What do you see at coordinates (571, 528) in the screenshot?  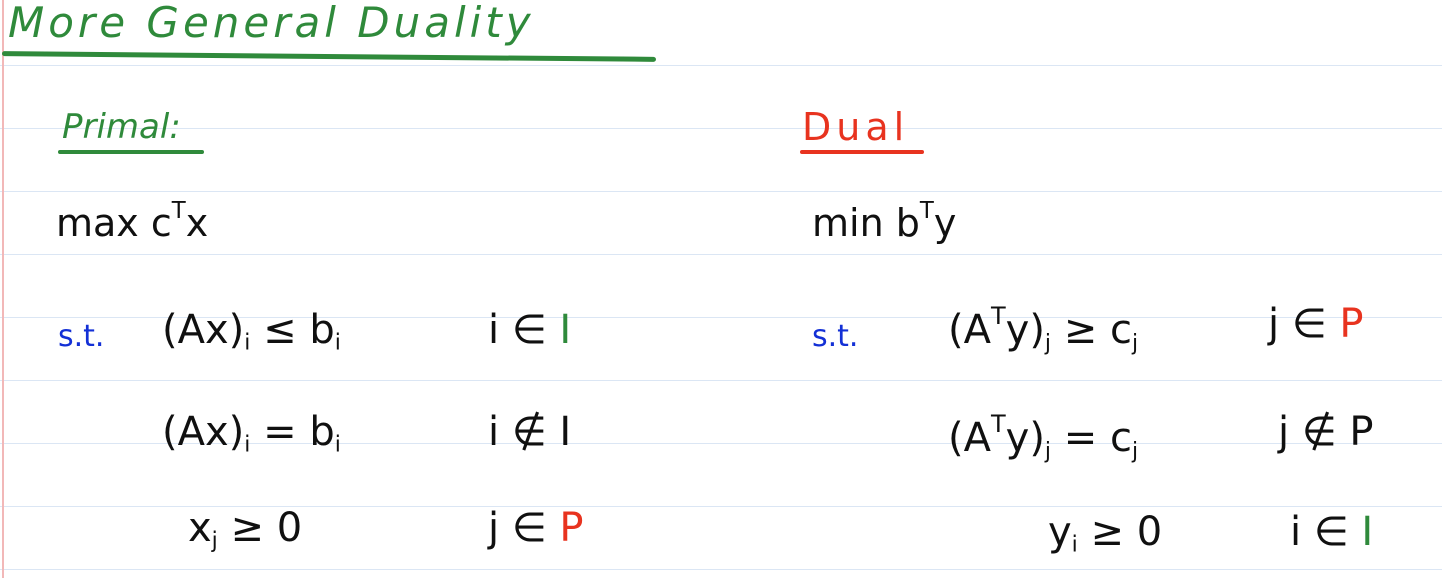 I see `primal-c3-set: P` at bounding box center [571, 528].